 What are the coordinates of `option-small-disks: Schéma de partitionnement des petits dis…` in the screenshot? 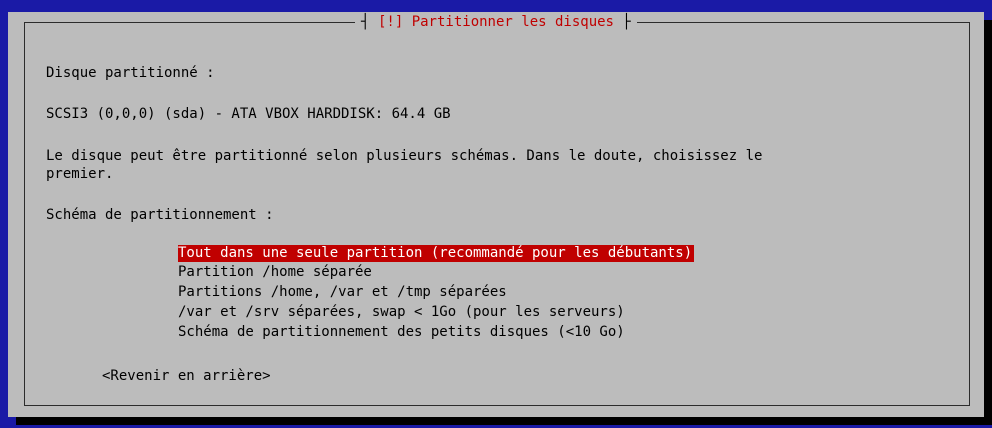 It's located at (401, 332).